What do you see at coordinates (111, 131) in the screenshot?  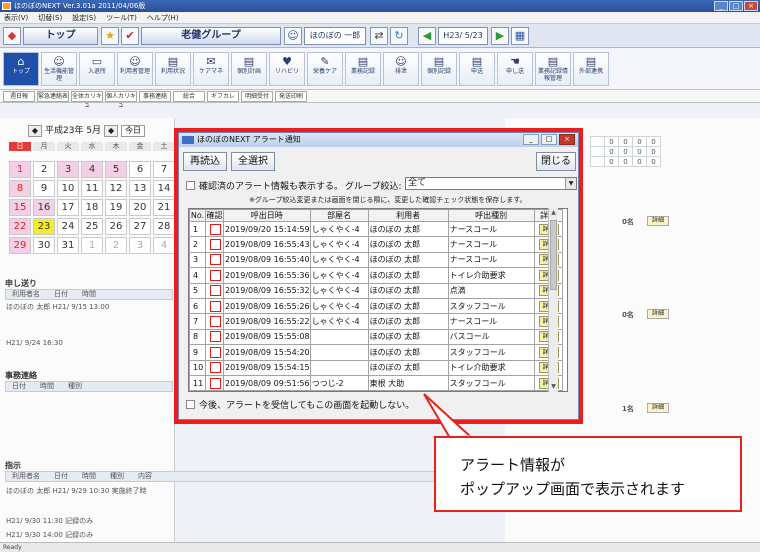 I see `next-month-icon: ◆` at bounding box center [111, 131].